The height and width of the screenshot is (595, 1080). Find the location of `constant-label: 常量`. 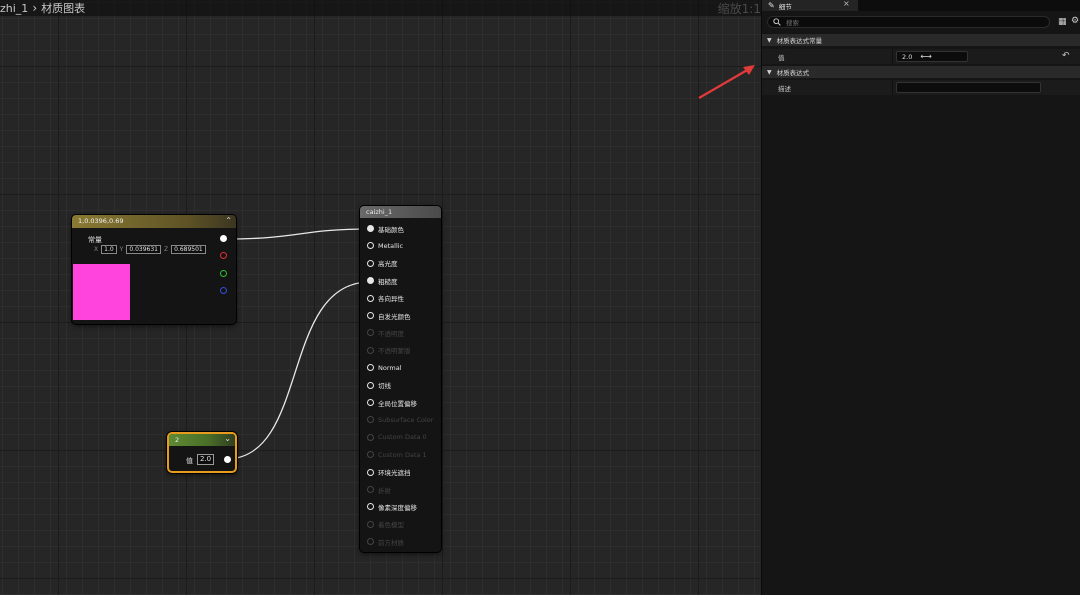

constant-label: 常量 is located at coordinates (95, 240).